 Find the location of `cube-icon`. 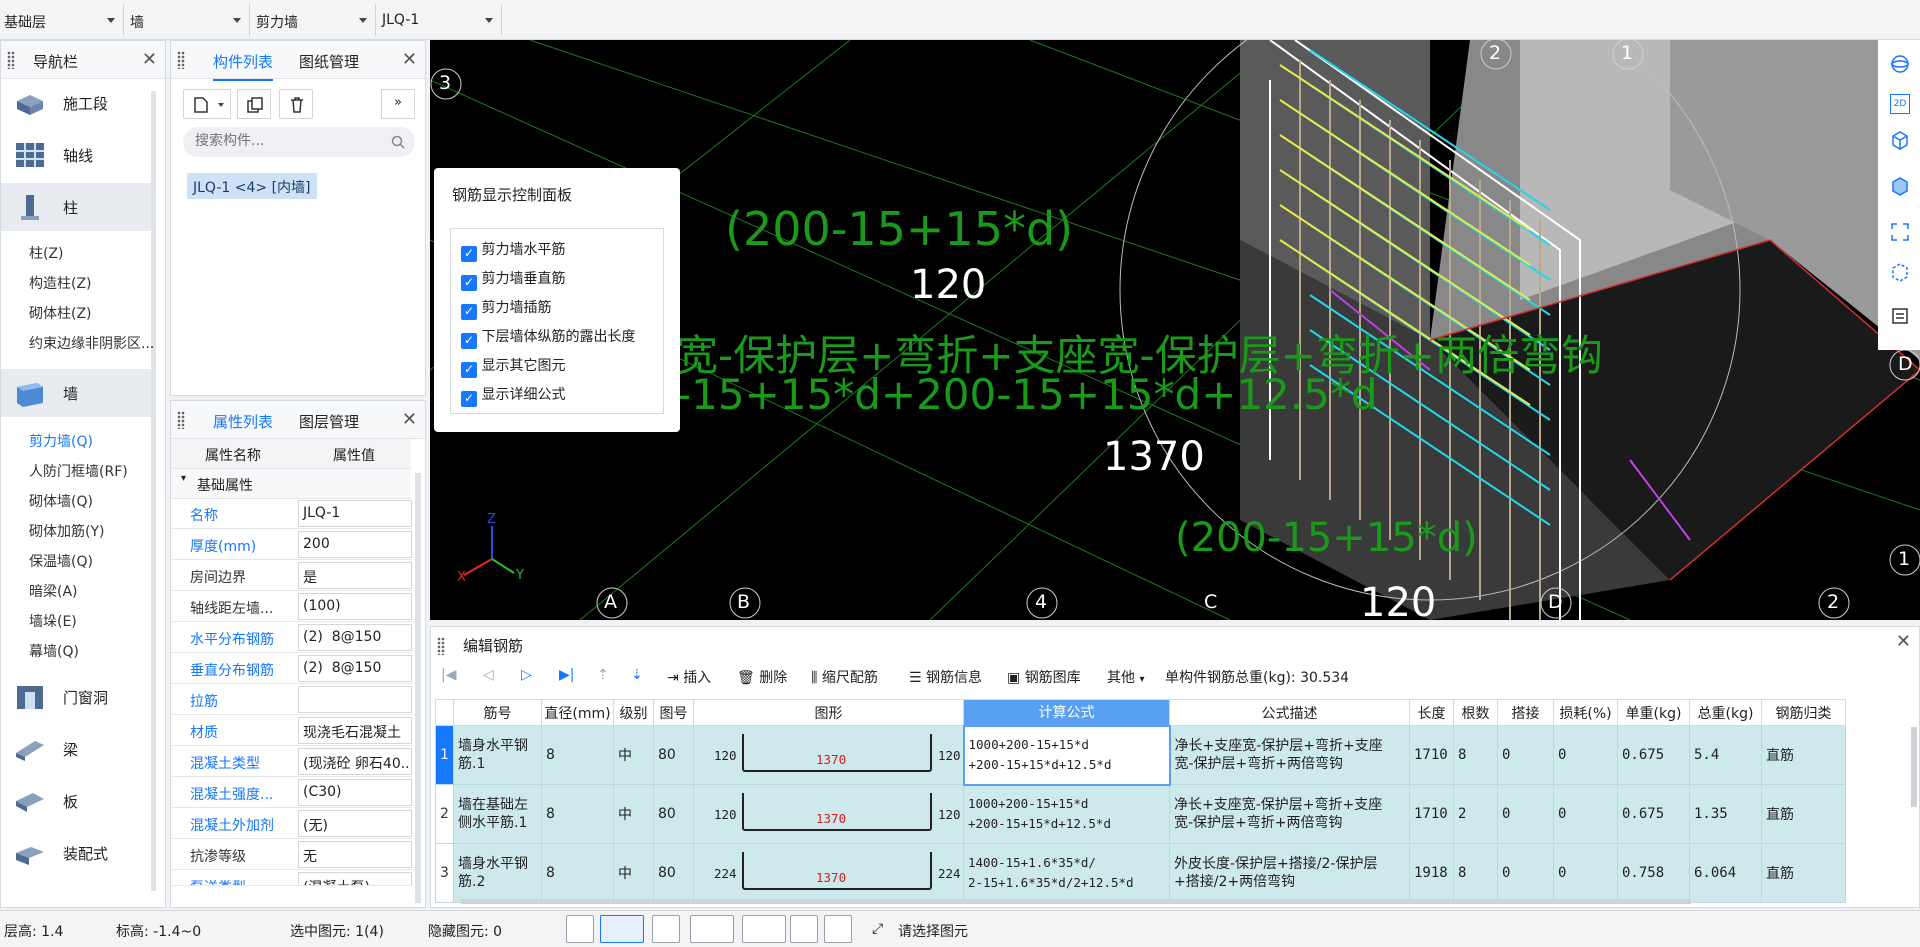

cube-icon is located at coordinates (1900, 140).